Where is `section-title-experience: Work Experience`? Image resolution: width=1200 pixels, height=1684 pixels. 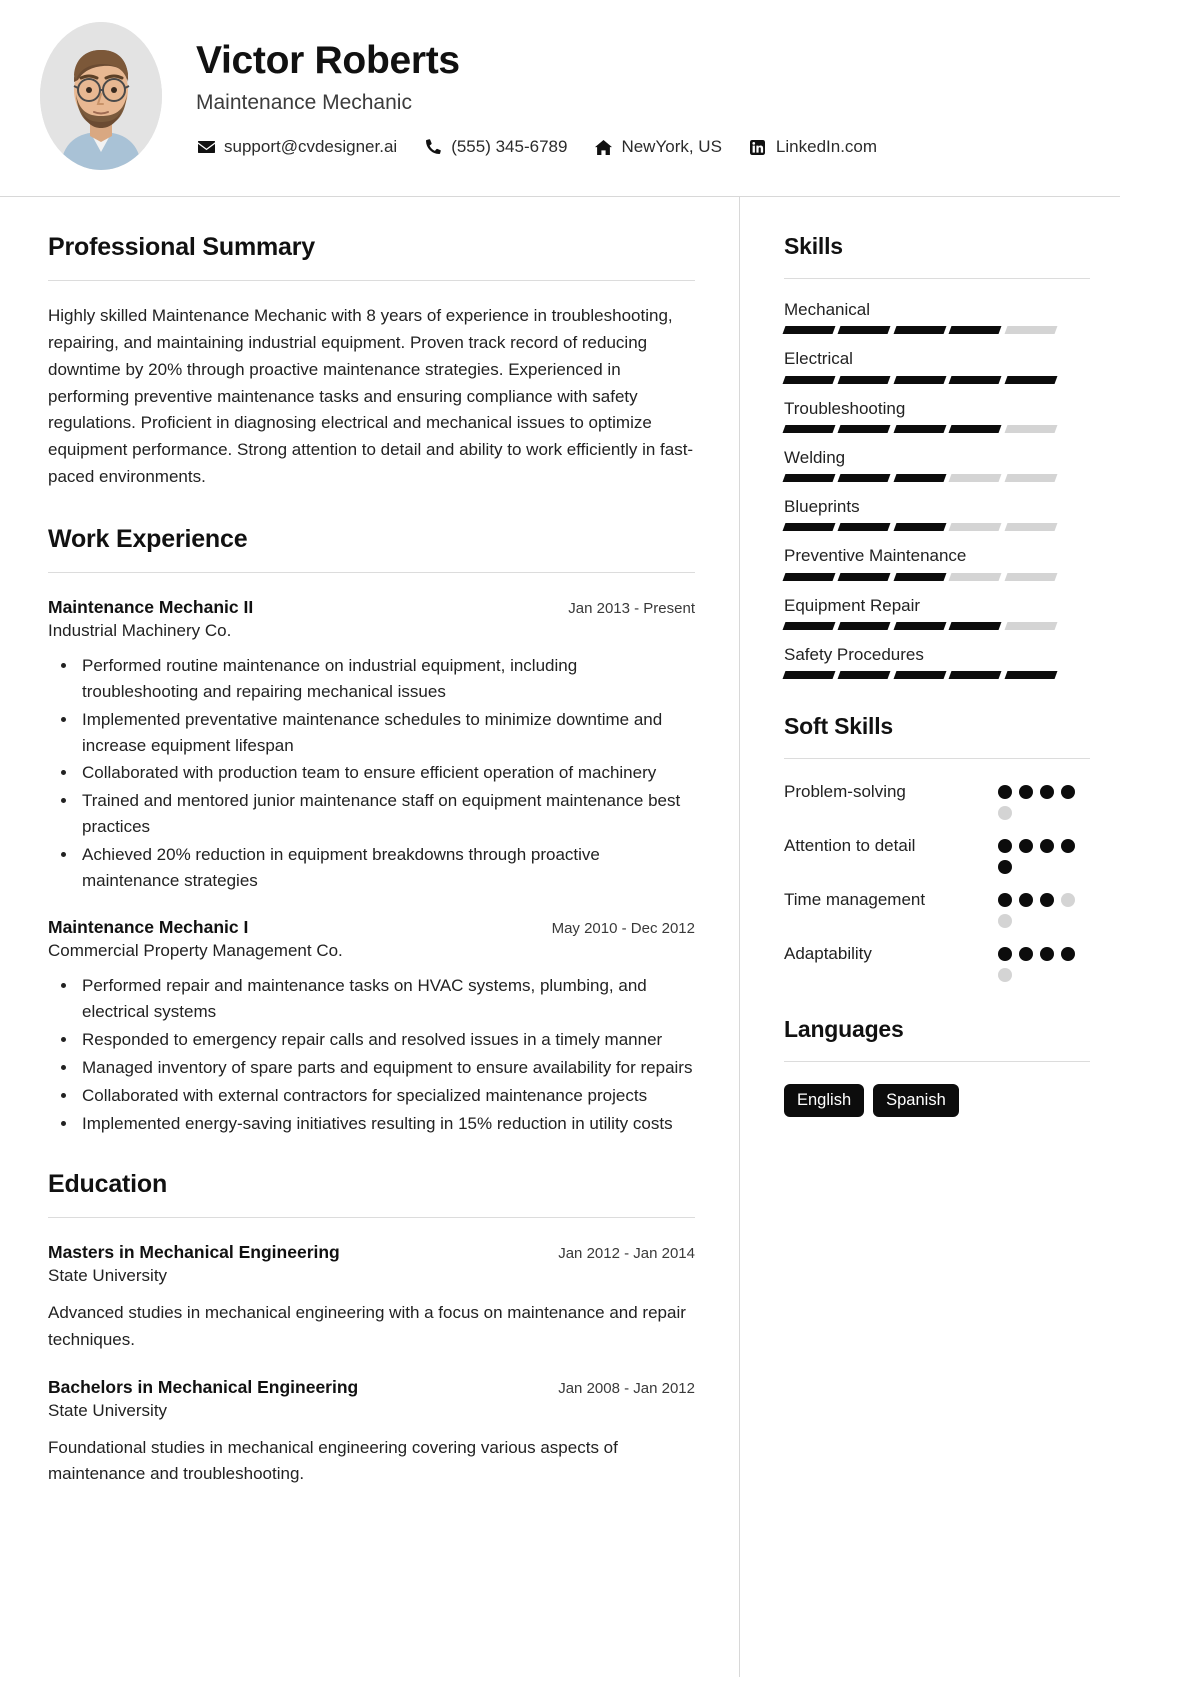 section-title-experience: Work Experience is located at coordinates (148, 539).